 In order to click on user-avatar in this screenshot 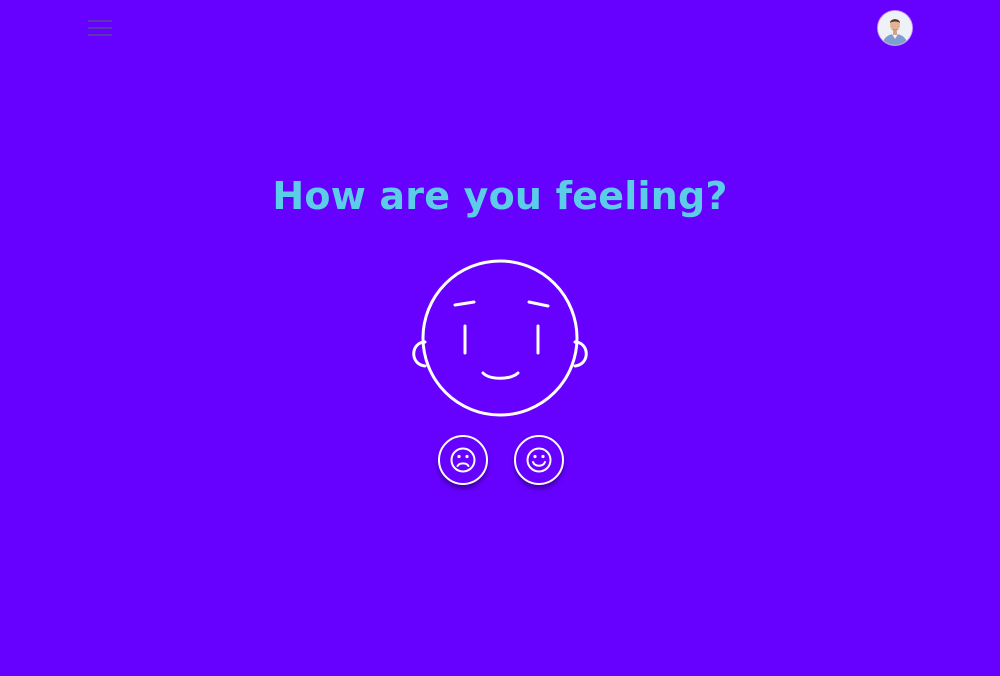, I will do `click(895, 28)`.